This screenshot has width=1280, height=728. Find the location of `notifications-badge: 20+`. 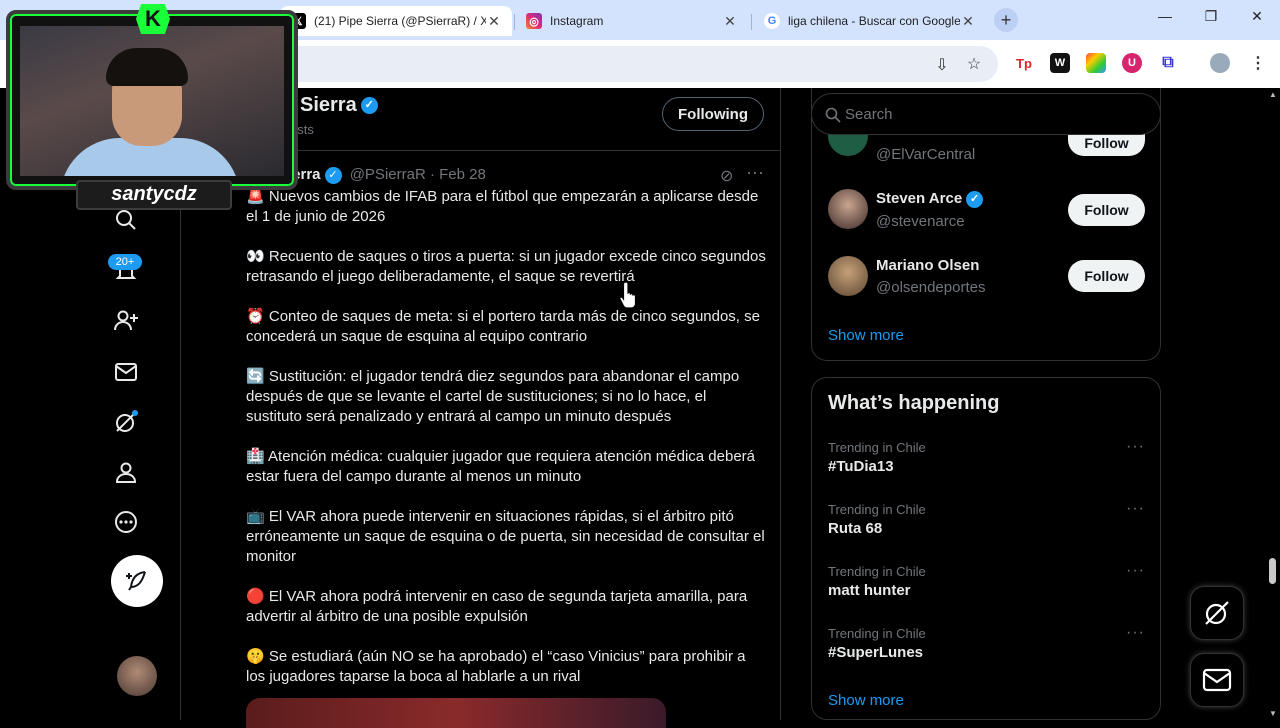

notifications-badge: 20+ is located at coordinates (125, 262).